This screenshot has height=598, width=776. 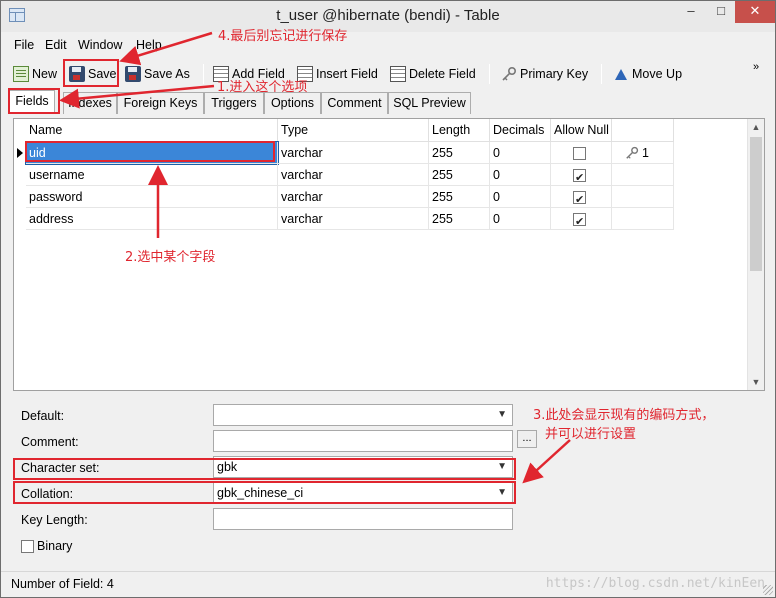 I want to click on new-button: New, so click(x=35, y=74).